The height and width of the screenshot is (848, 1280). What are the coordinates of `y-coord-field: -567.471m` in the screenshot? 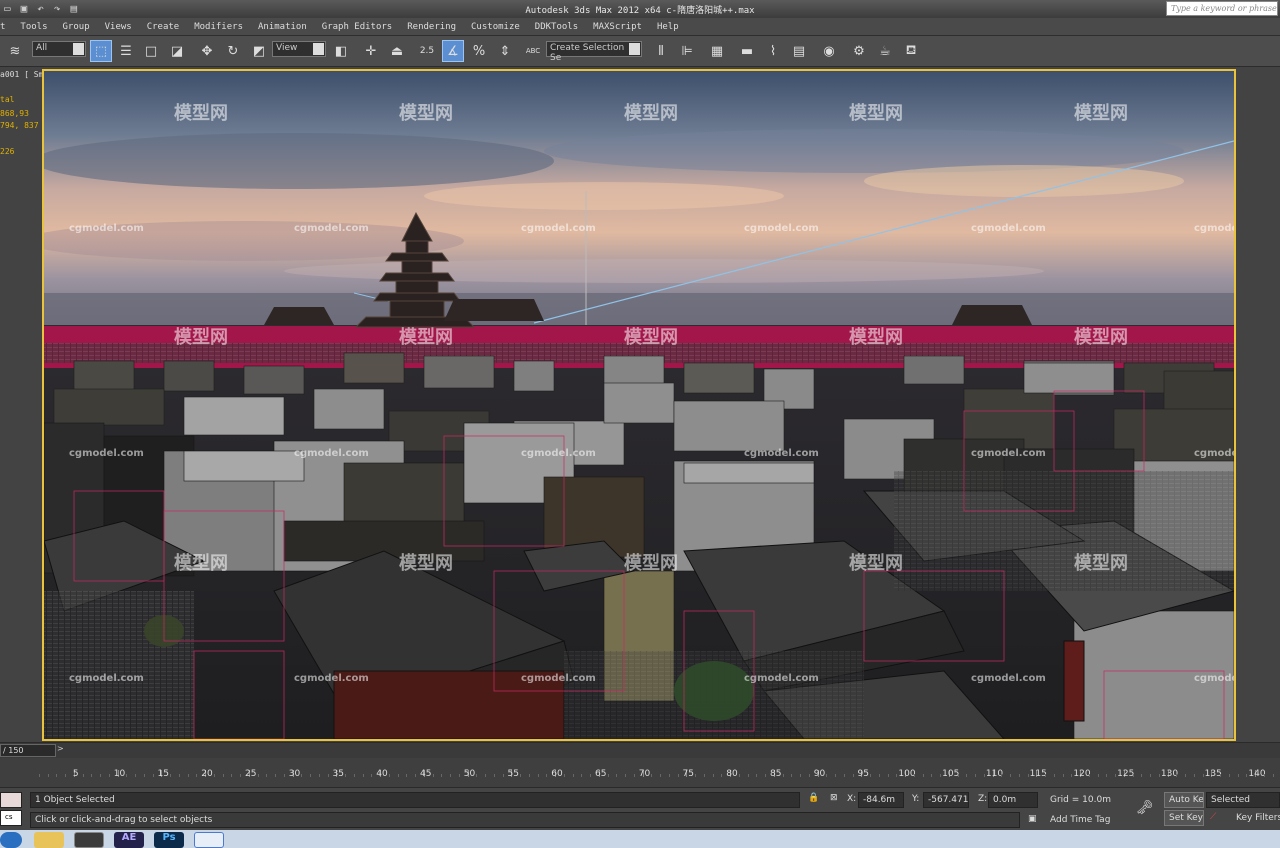 It's located at (946, 800).